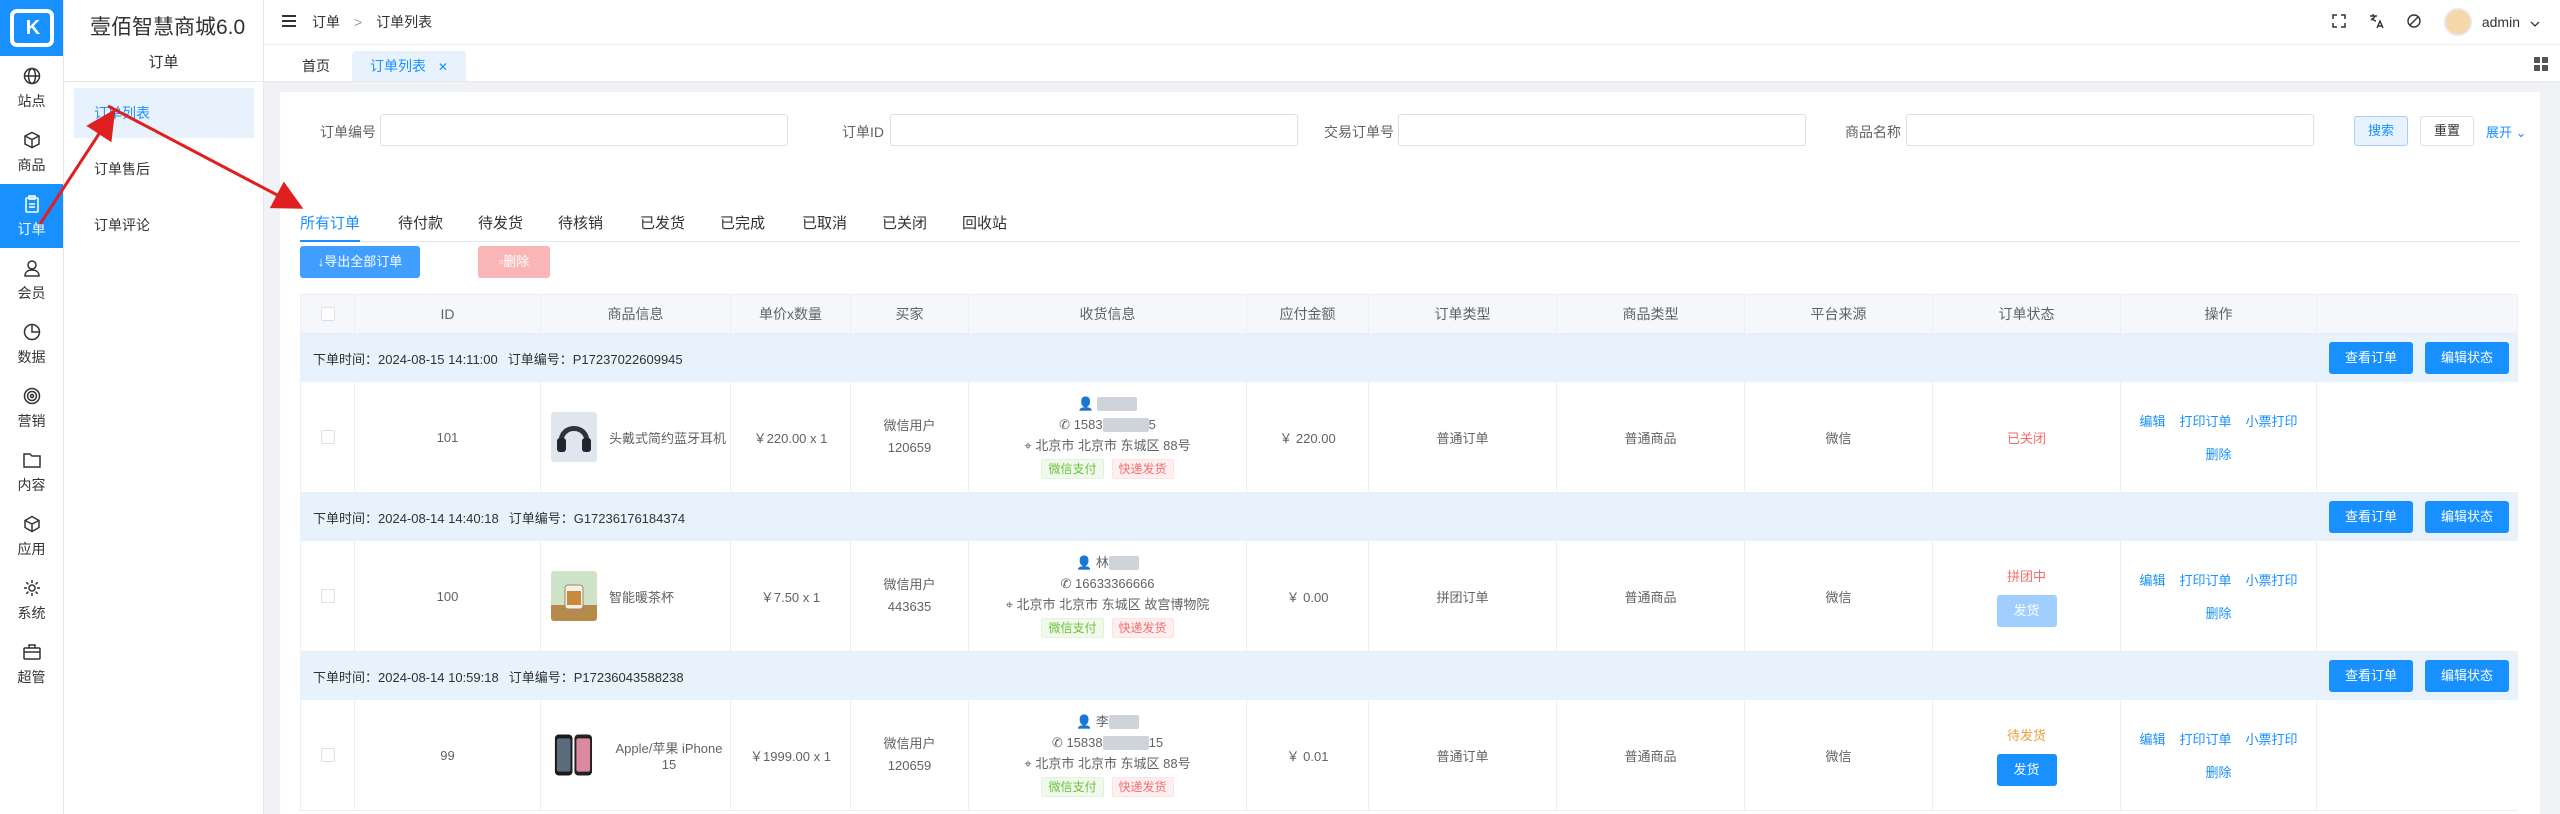  I want to click on export-all-button: ↓导出全部订单, so click(360, 262).